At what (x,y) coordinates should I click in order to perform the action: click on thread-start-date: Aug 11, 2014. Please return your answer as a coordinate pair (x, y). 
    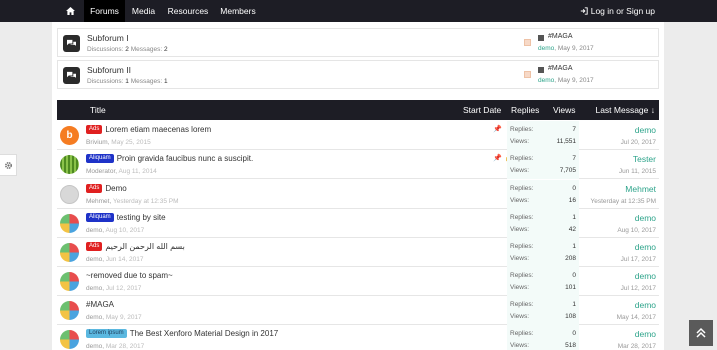
    Looking at the image, I should click on (137, 171).